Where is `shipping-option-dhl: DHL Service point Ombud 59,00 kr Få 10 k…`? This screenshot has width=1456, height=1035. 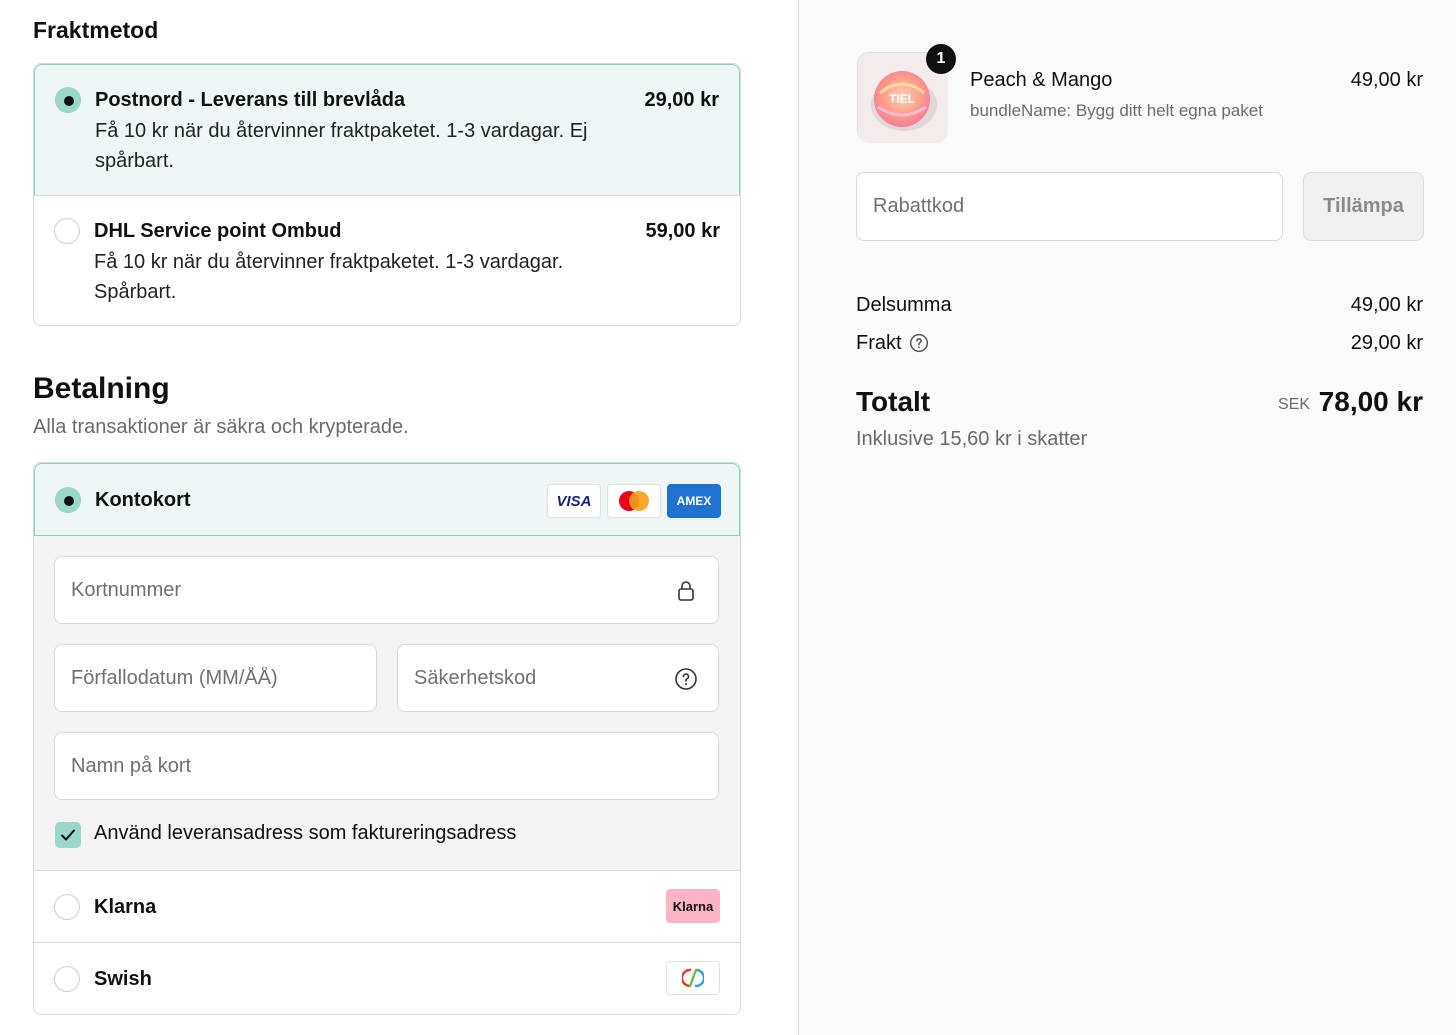 shipping-option-dhl: DHL Service point Ombud 59,00 kr Få 10 k… is located at coordinates (387, 260).